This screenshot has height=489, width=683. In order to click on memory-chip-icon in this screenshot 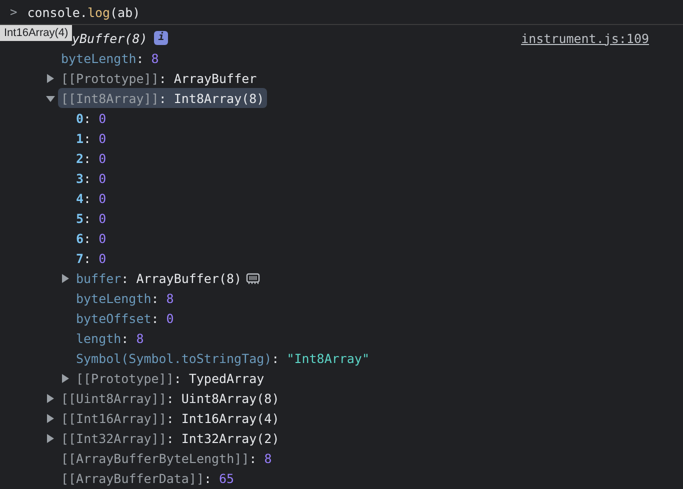, I will do `click(253, 278)`.